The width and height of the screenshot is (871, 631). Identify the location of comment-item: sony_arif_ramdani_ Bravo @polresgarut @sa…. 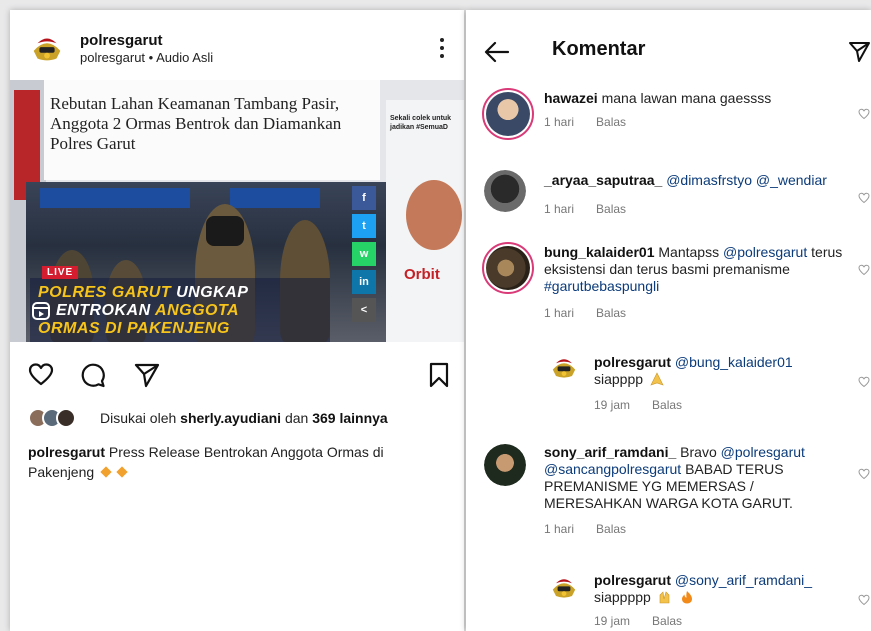
(668, 505).